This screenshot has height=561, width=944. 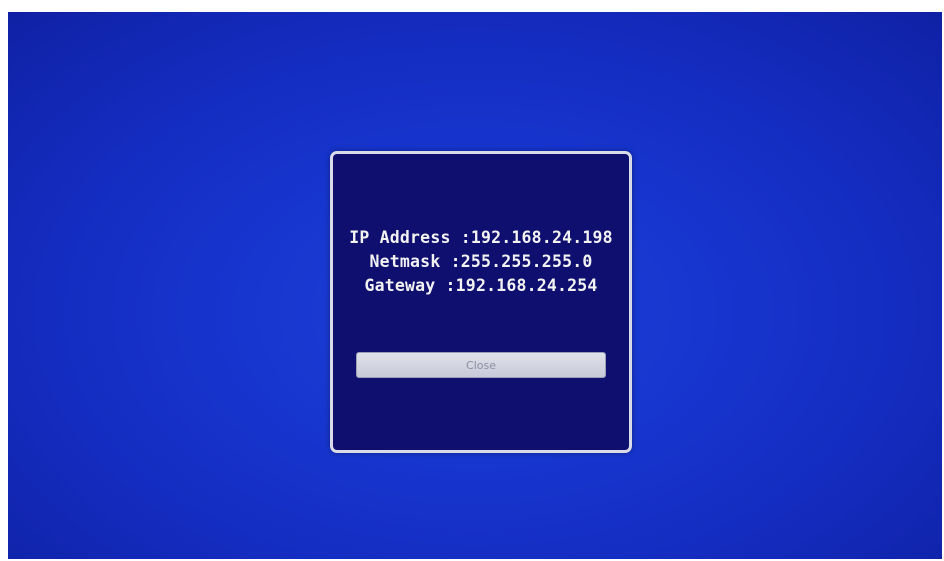 I want to click on netmask-value: 255.255.255.0, so click(x=526, y=261).